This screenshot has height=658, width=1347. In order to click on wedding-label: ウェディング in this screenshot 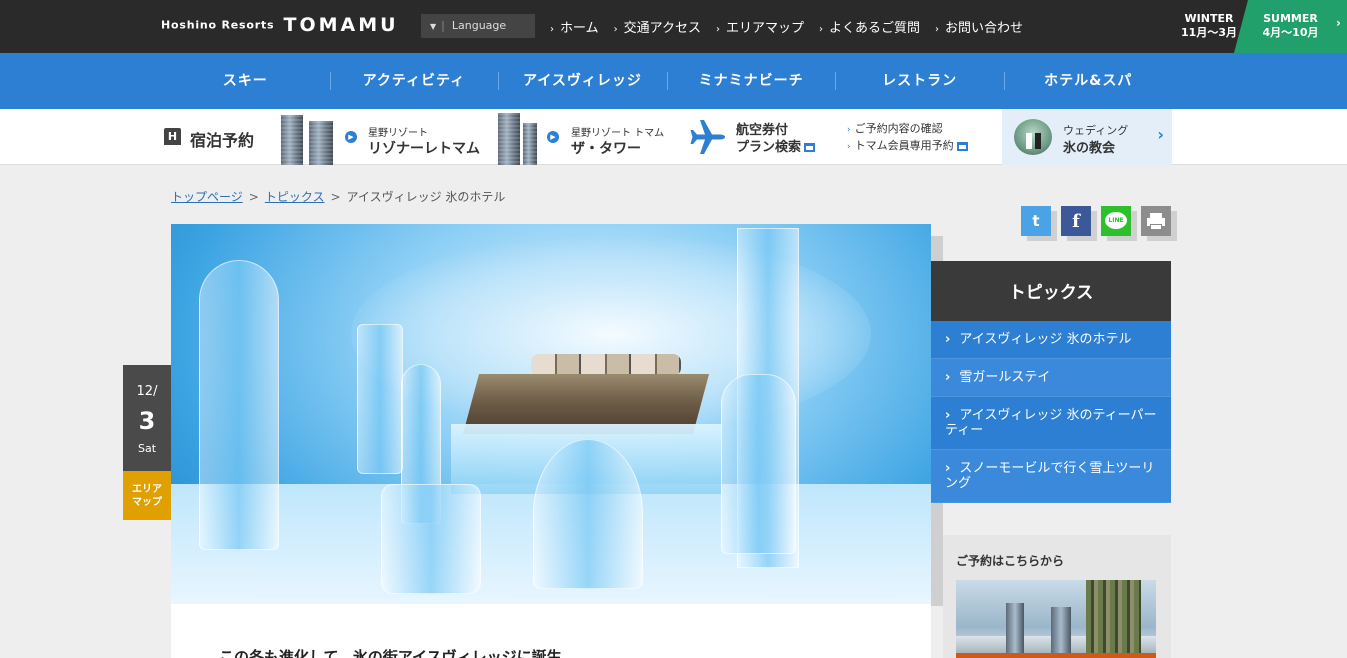, I will do `click(1096, 130)`.